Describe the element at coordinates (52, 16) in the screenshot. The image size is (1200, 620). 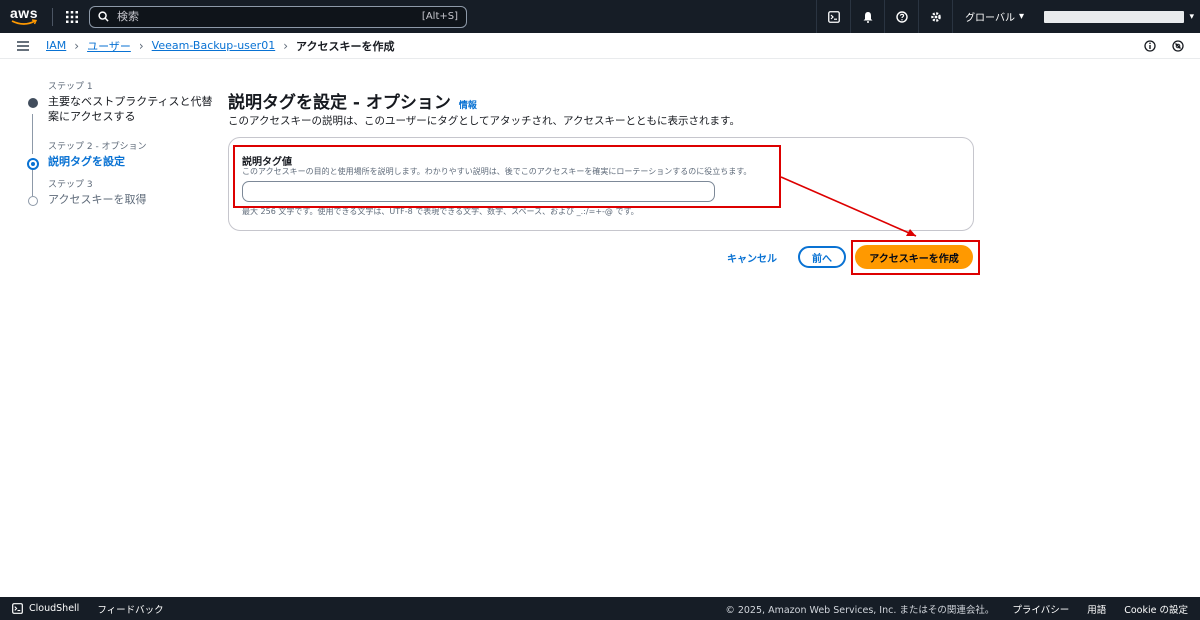
I see `nav-divider` at that location.